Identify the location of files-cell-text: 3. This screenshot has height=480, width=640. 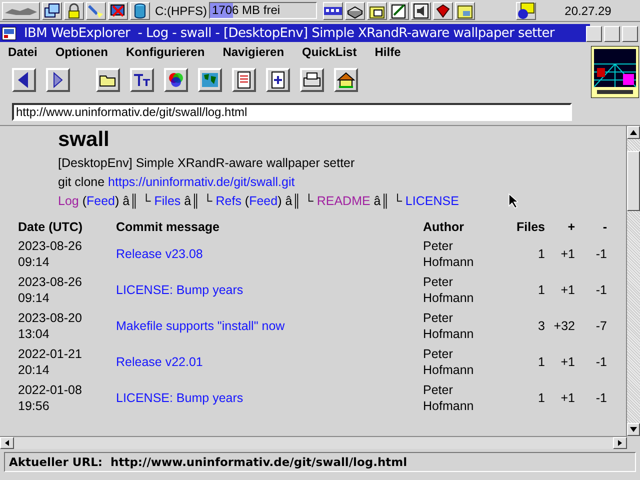
(541, 326).